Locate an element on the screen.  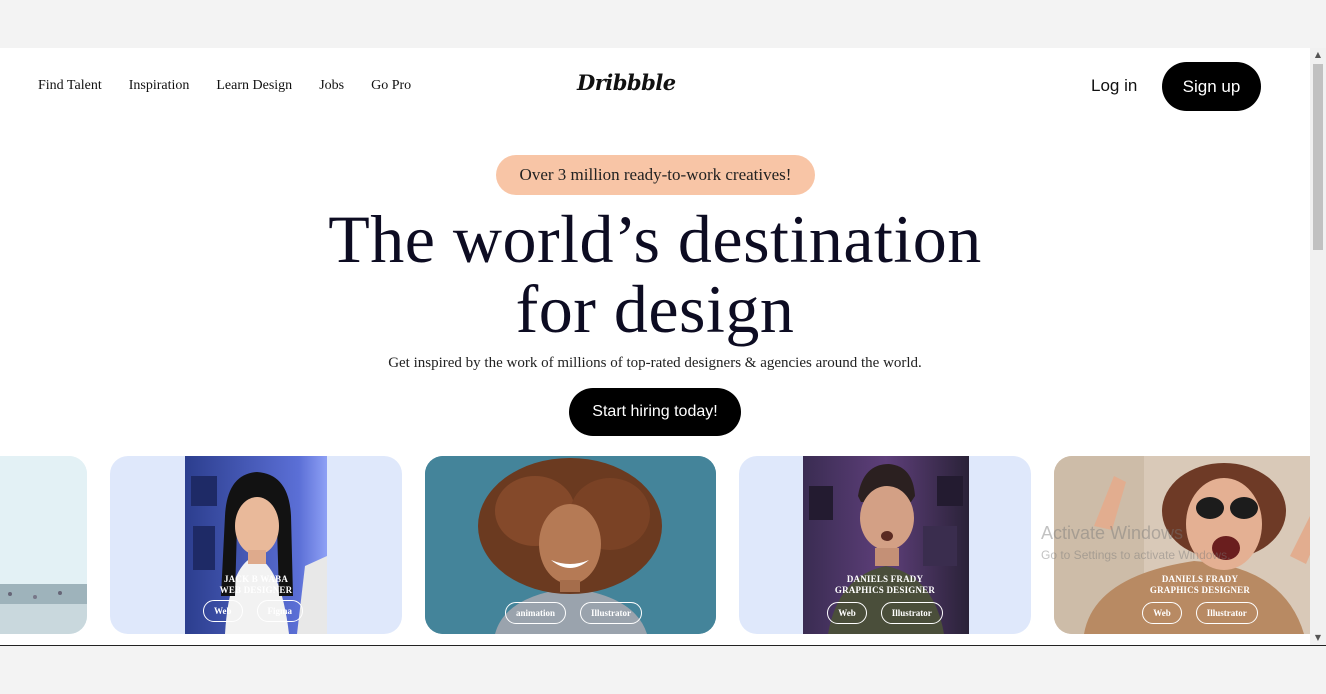
designer-name: JACK B WABA WEB DESIGNER is located at coordinates (256, 584).